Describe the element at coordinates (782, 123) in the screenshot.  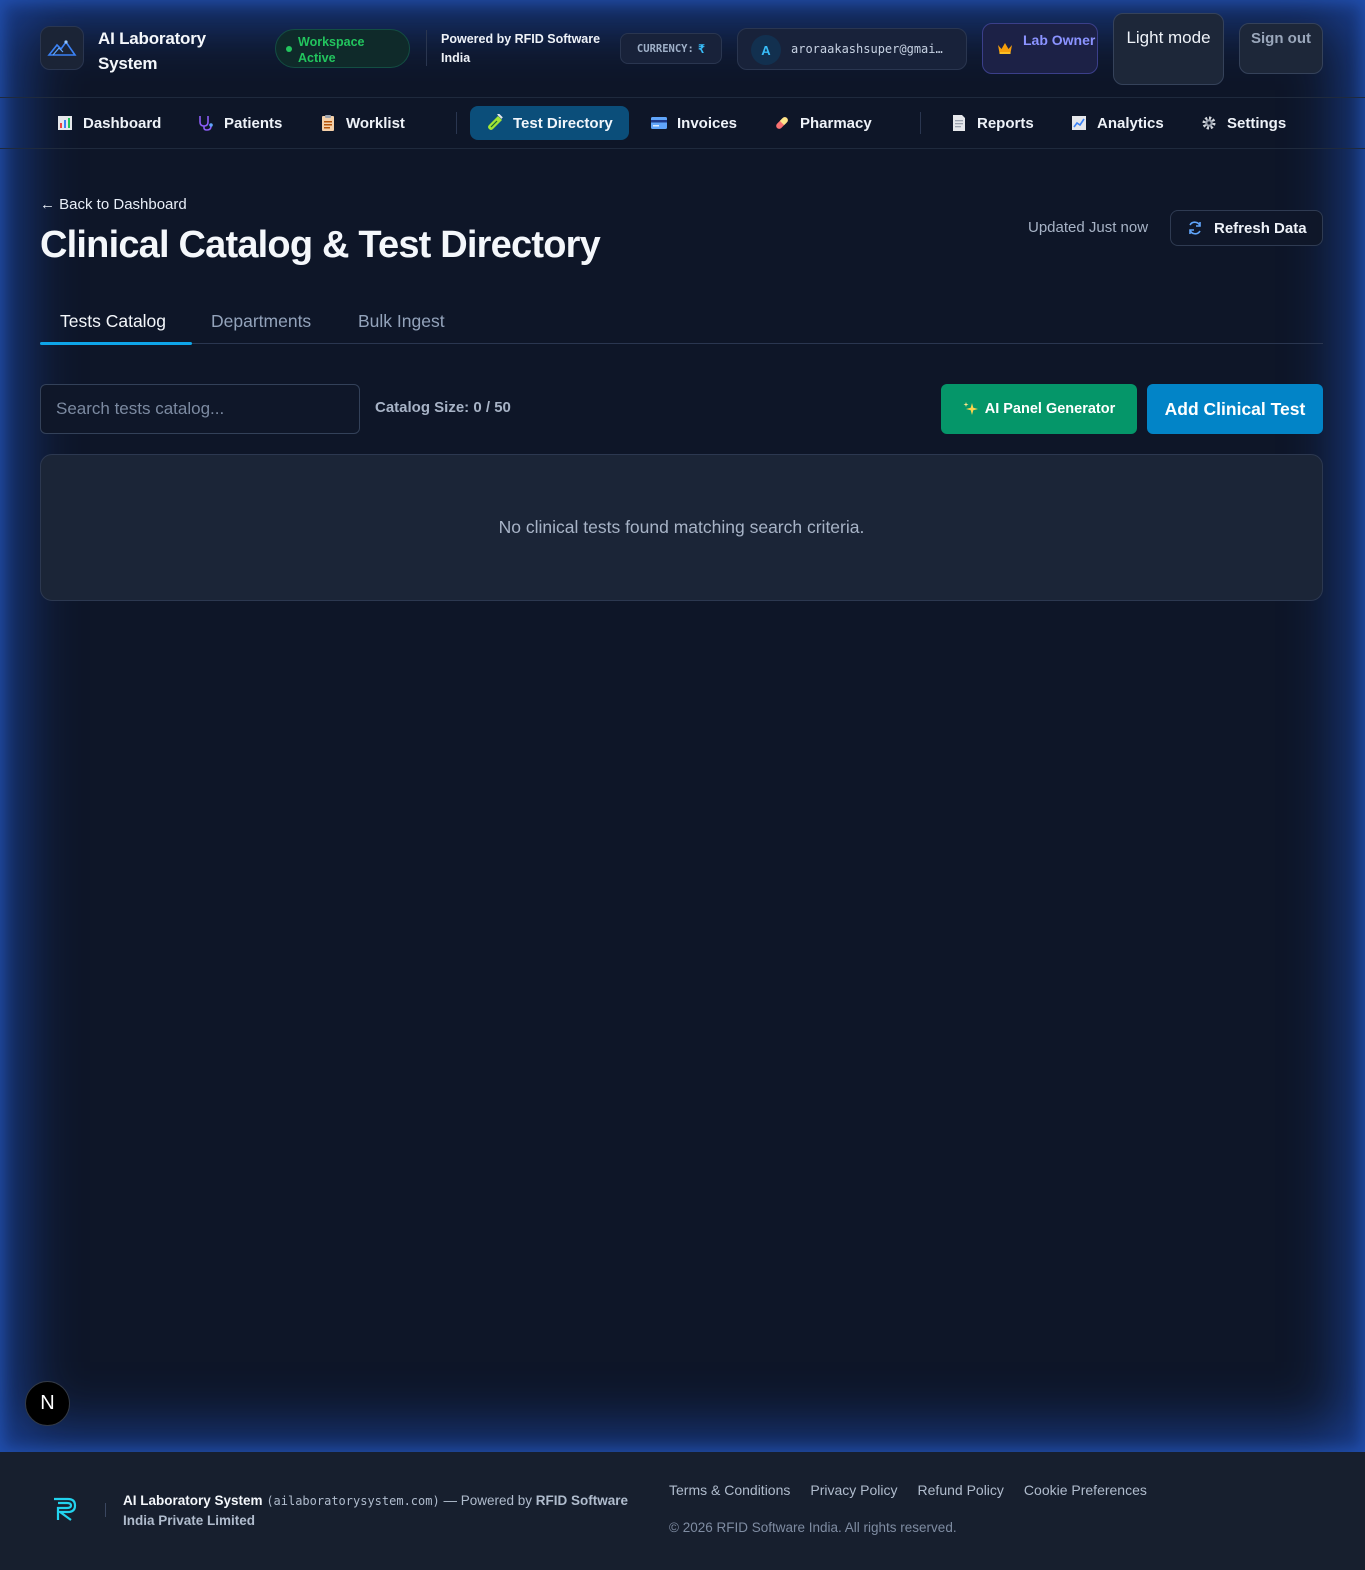
I see `pill-icon` at that location.